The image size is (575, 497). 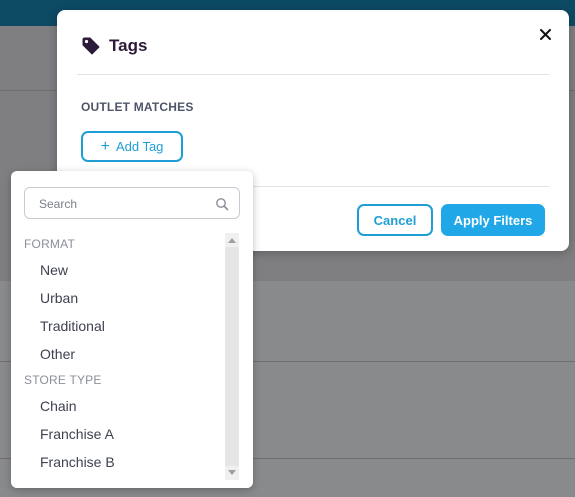 What do you see at coordinates (49, 244) in the screenshot?
I see `group-label-format: FORMAT` at bounding box center [49, 244].